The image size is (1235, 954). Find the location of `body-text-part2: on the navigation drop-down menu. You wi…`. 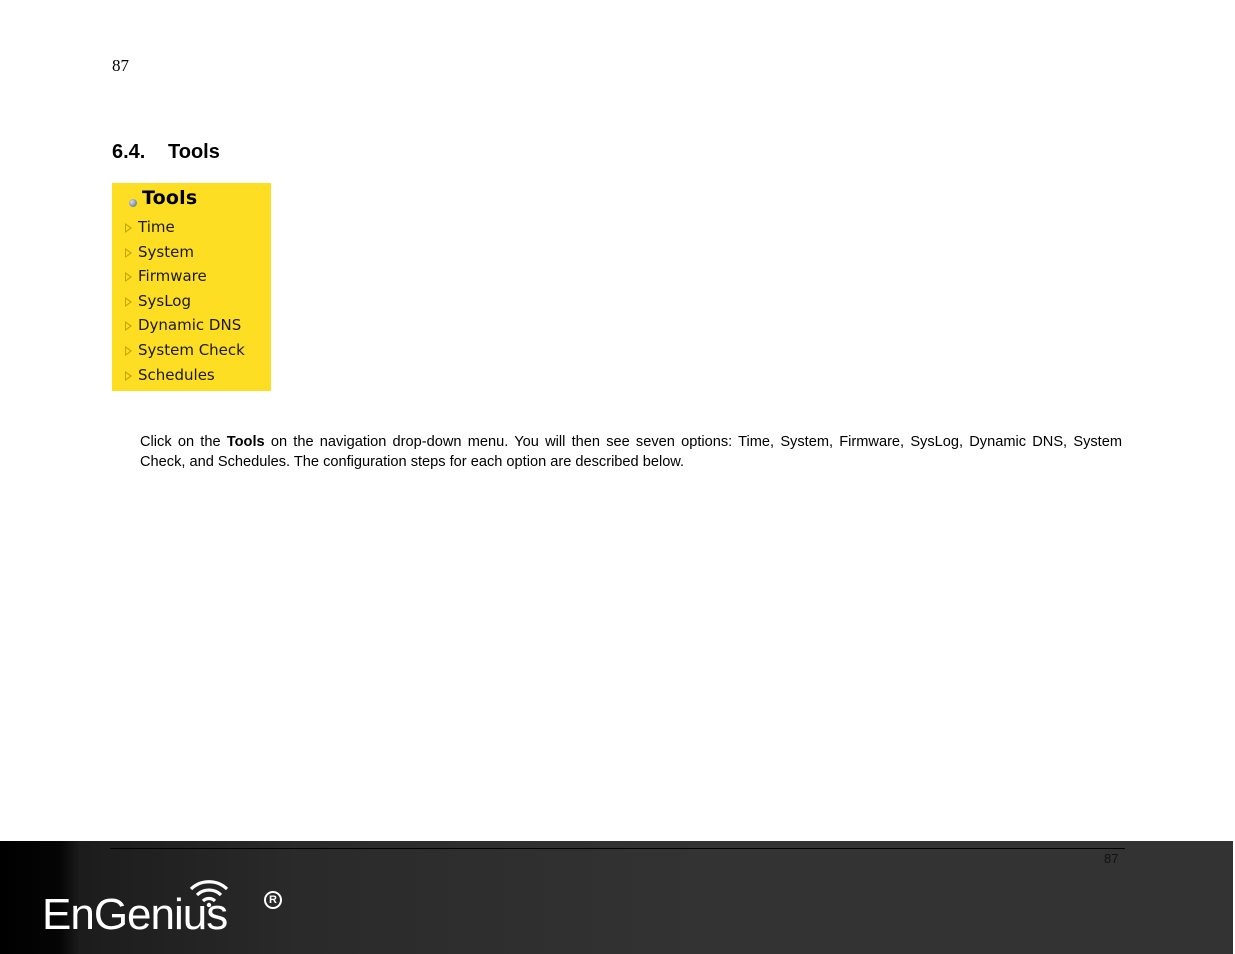

body-text-part2: on the navigation drop-down menu. You wi… is located at coordinates (631, 452).